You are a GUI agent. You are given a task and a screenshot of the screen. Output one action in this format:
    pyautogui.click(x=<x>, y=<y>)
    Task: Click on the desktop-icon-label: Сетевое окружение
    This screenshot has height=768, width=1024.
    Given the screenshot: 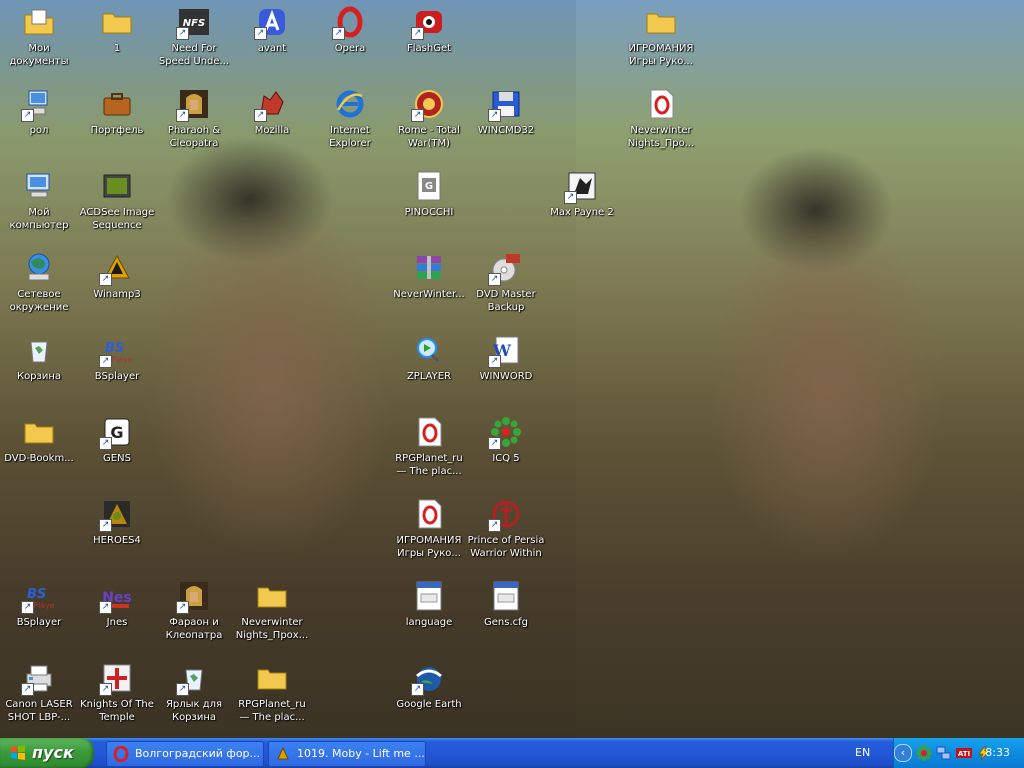 What is the action you would take?
    pyautogui.click(x=39, y=301)
    